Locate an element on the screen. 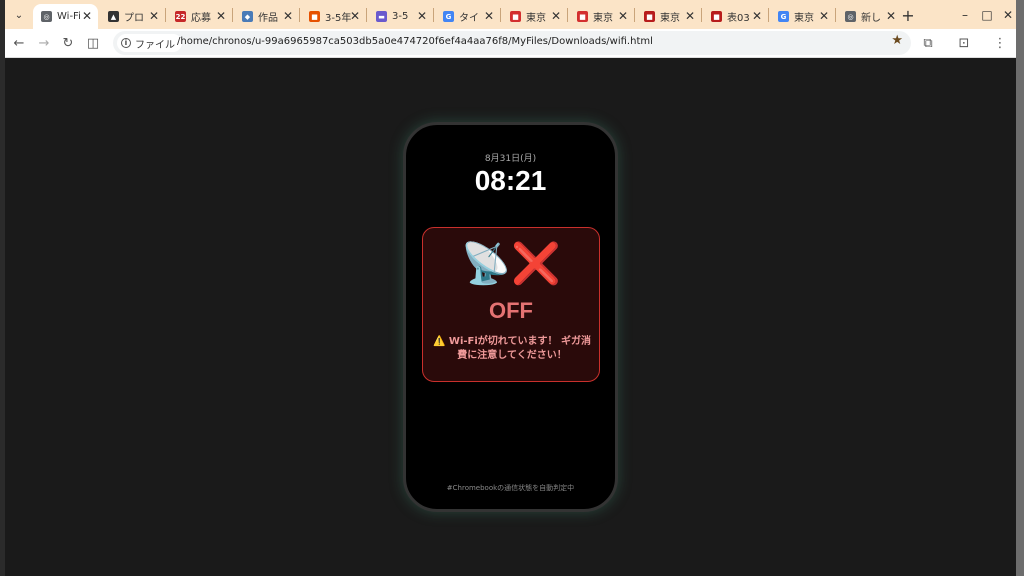 The image size is (1024, 576). maximize-icon: □ is located at coordinates (987, 15).